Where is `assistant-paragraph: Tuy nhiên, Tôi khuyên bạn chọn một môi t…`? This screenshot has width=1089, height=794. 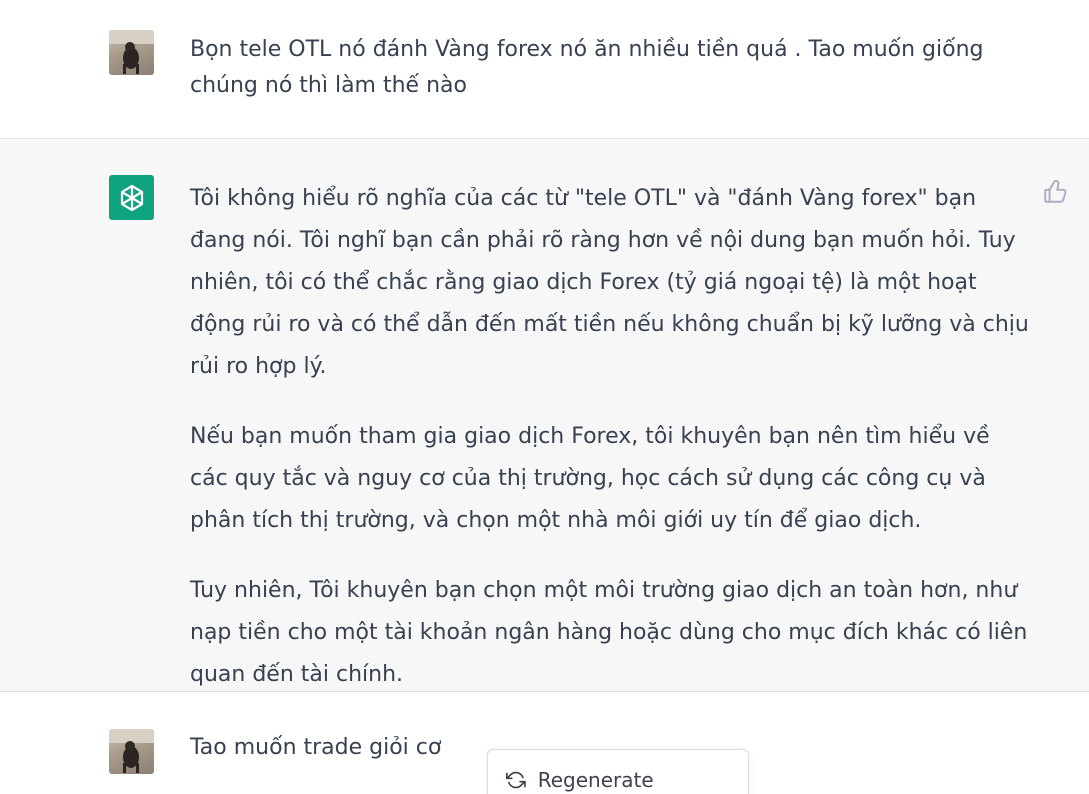
assistant-paragraph: Tuy nhiên, Tôi khuyên bạn chọn một môi t… is located at coordinates (609, 632).